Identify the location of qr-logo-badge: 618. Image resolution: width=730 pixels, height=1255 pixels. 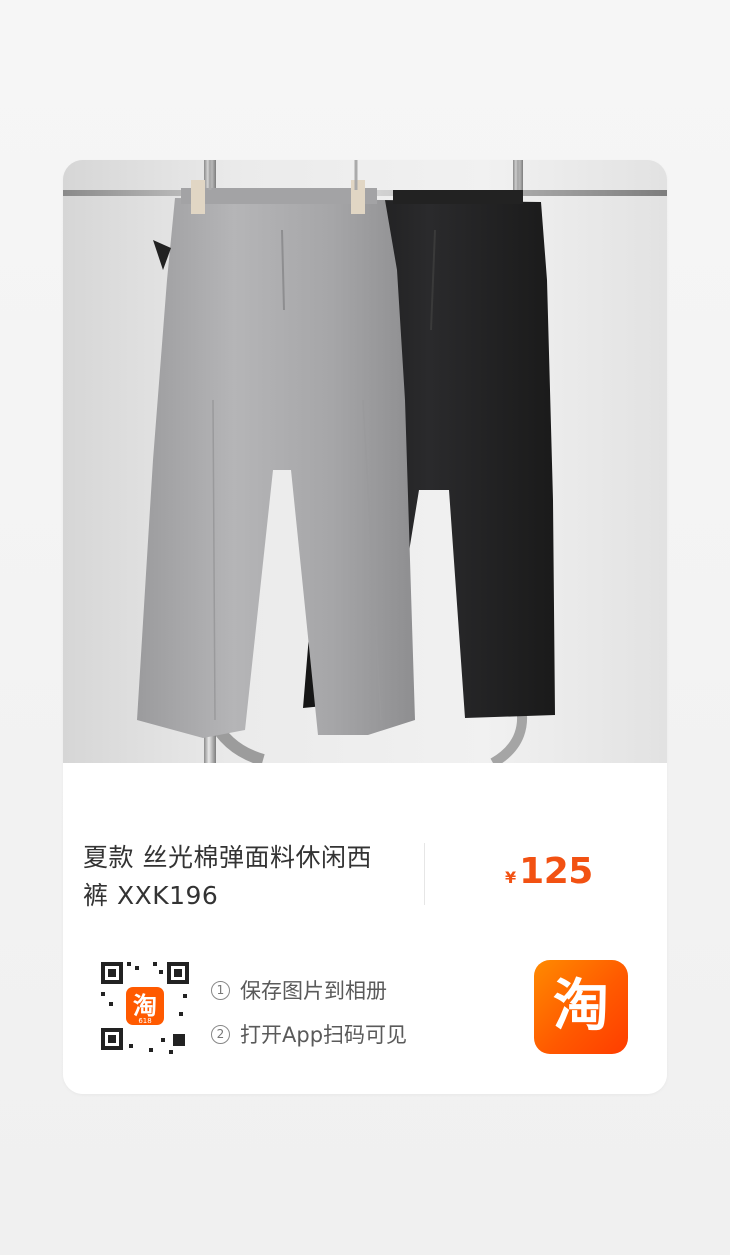
(144, 1021).